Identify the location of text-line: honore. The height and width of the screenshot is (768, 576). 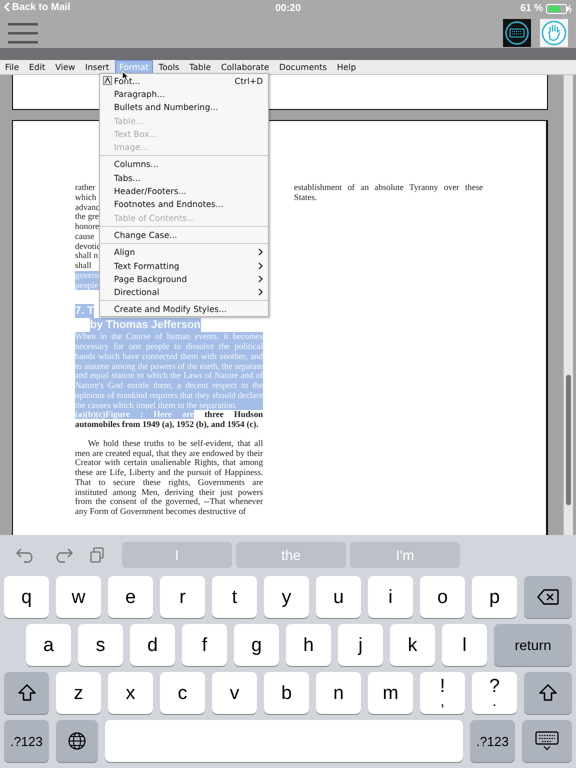
(87, 227).